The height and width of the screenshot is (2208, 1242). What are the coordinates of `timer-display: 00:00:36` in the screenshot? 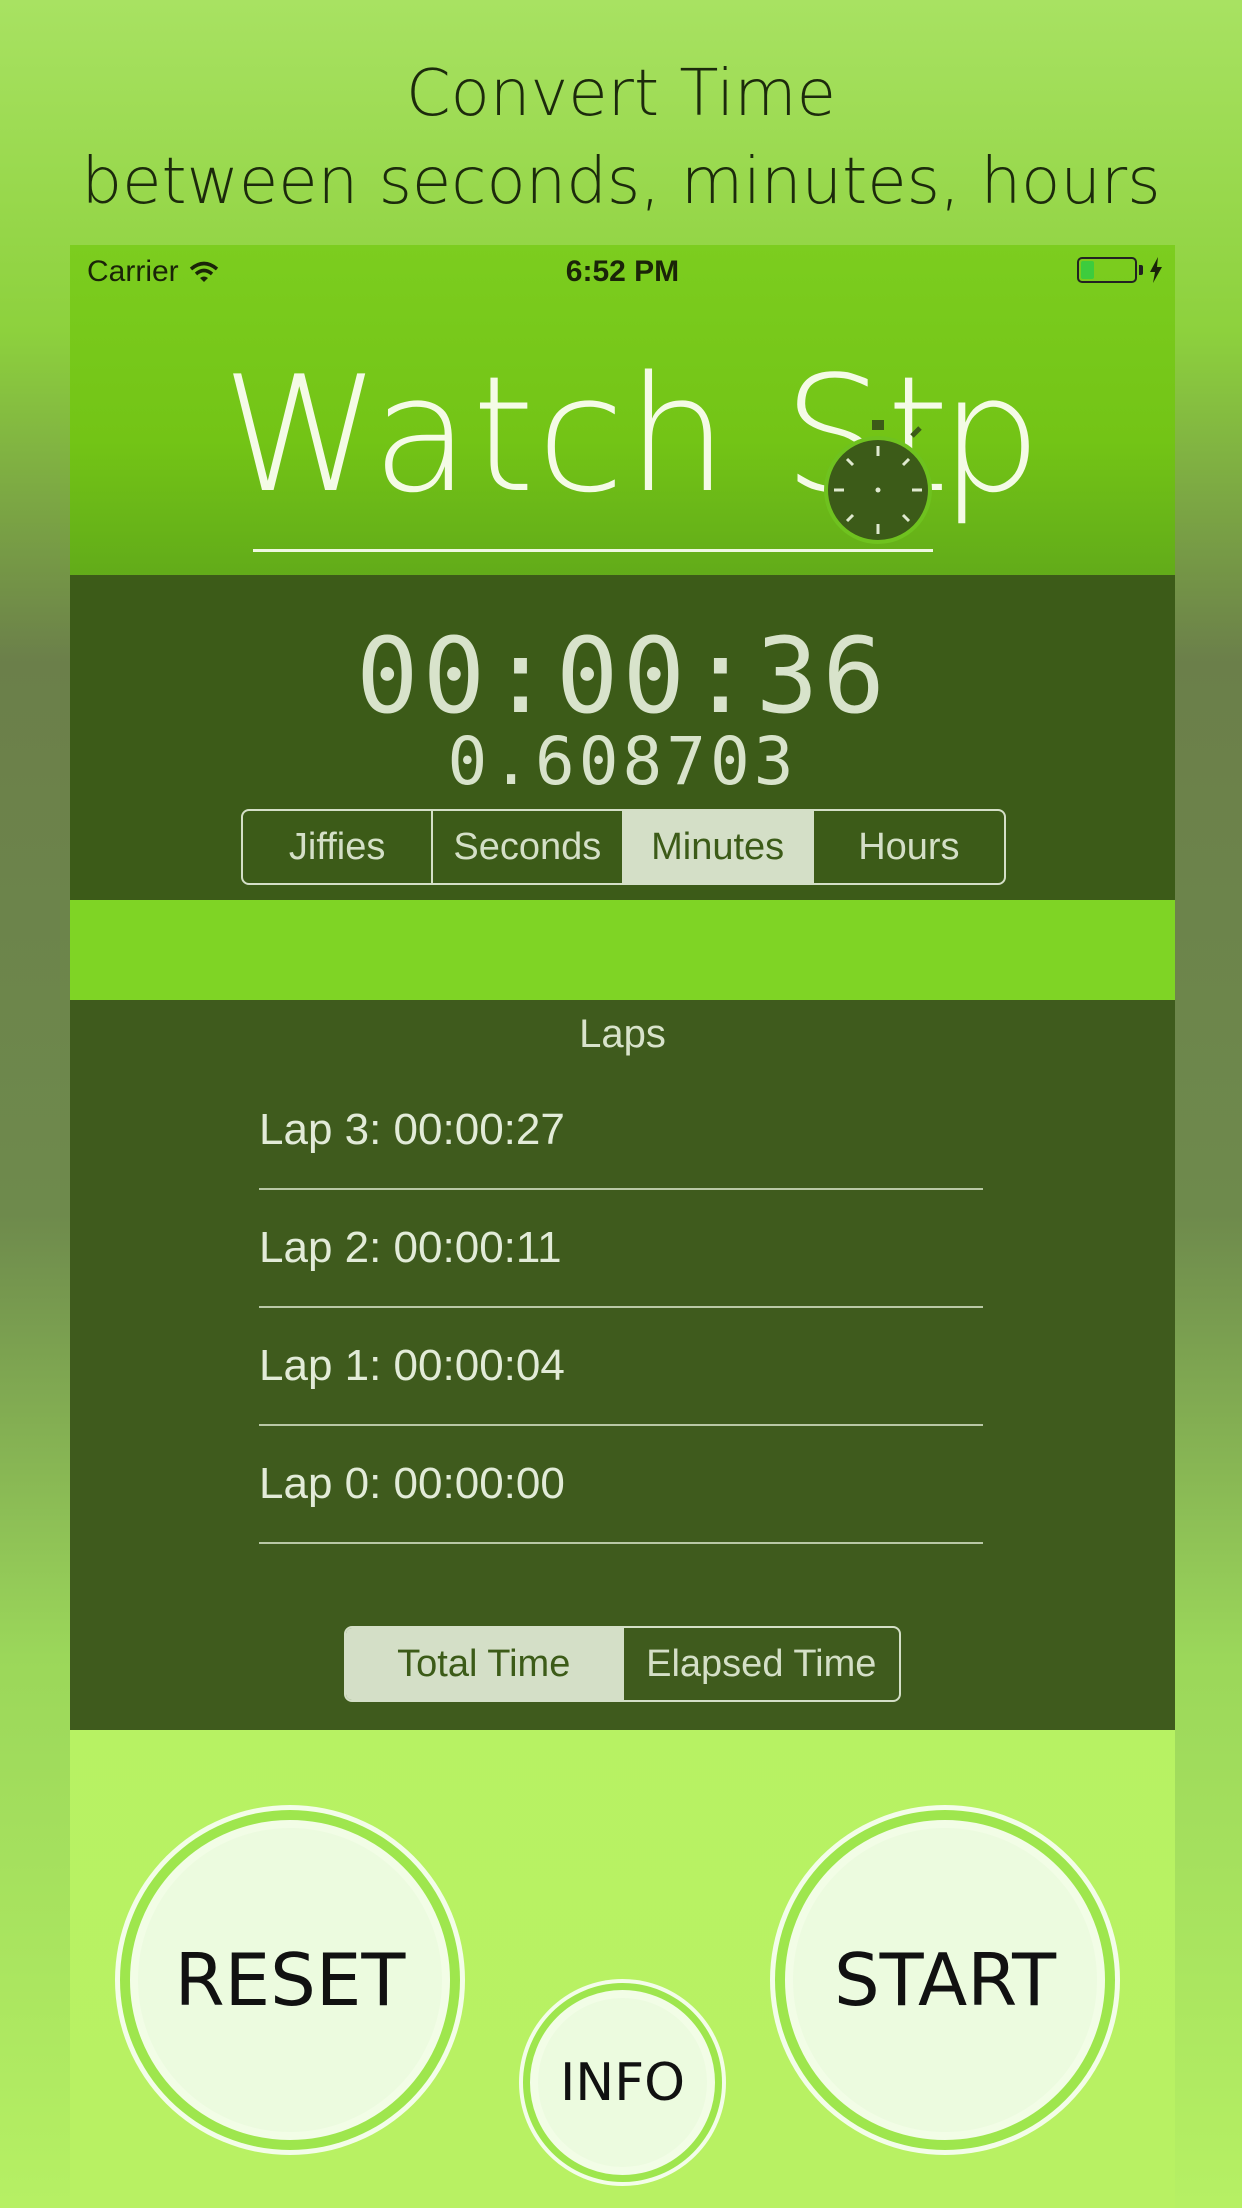 It's located at (622, 676).